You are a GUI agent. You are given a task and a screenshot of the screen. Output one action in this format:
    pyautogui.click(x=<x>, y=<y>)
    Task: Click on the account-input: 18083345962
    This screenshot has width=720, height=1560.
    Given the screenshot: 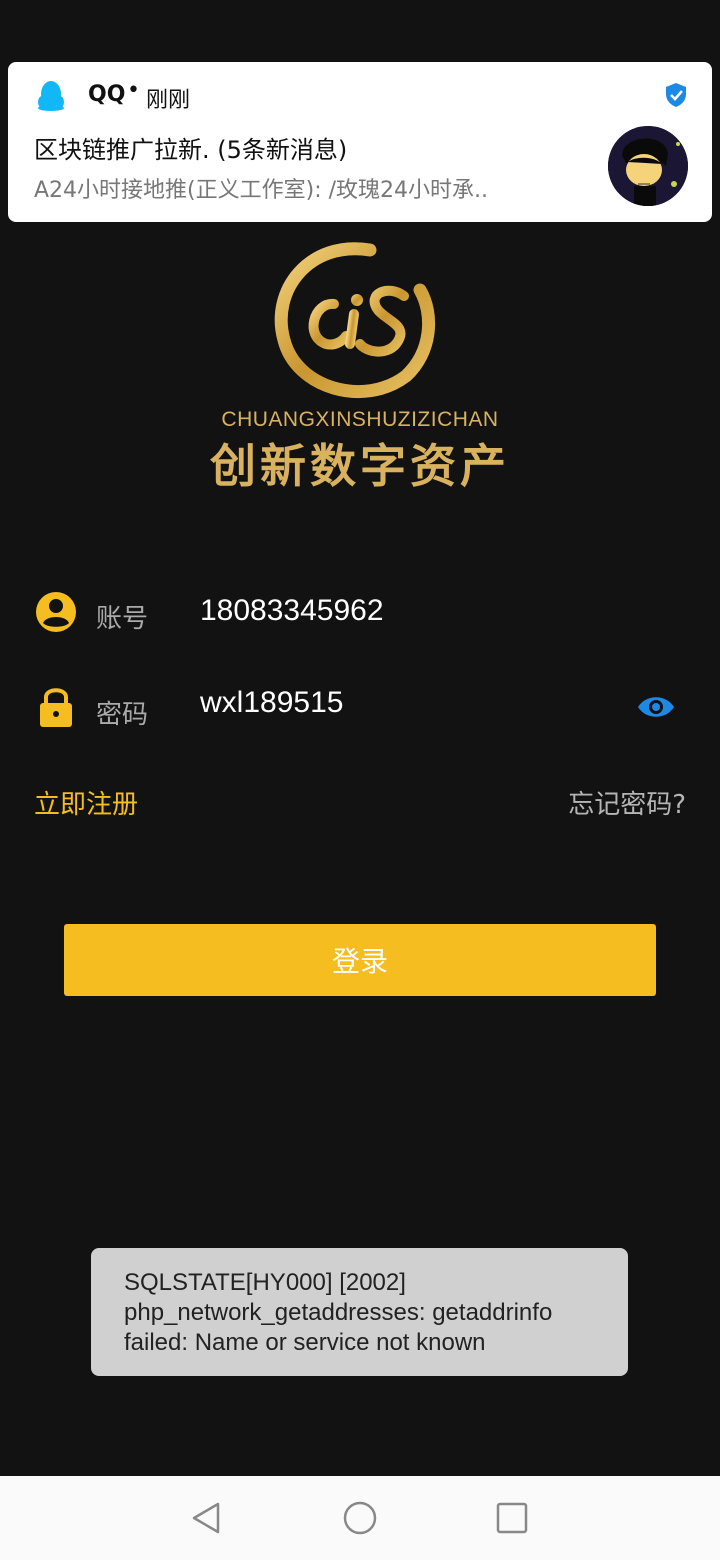 What is the action you would take?
    pyautogui.click(x=292, y=611)
    